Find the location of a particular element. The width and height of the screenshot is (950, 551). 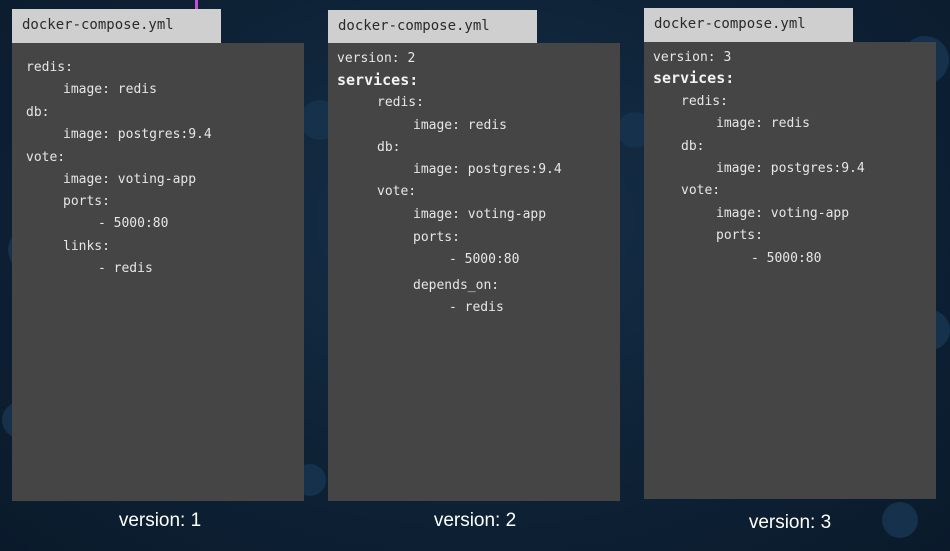

code-line: links: is located at coordinates (86, 246).